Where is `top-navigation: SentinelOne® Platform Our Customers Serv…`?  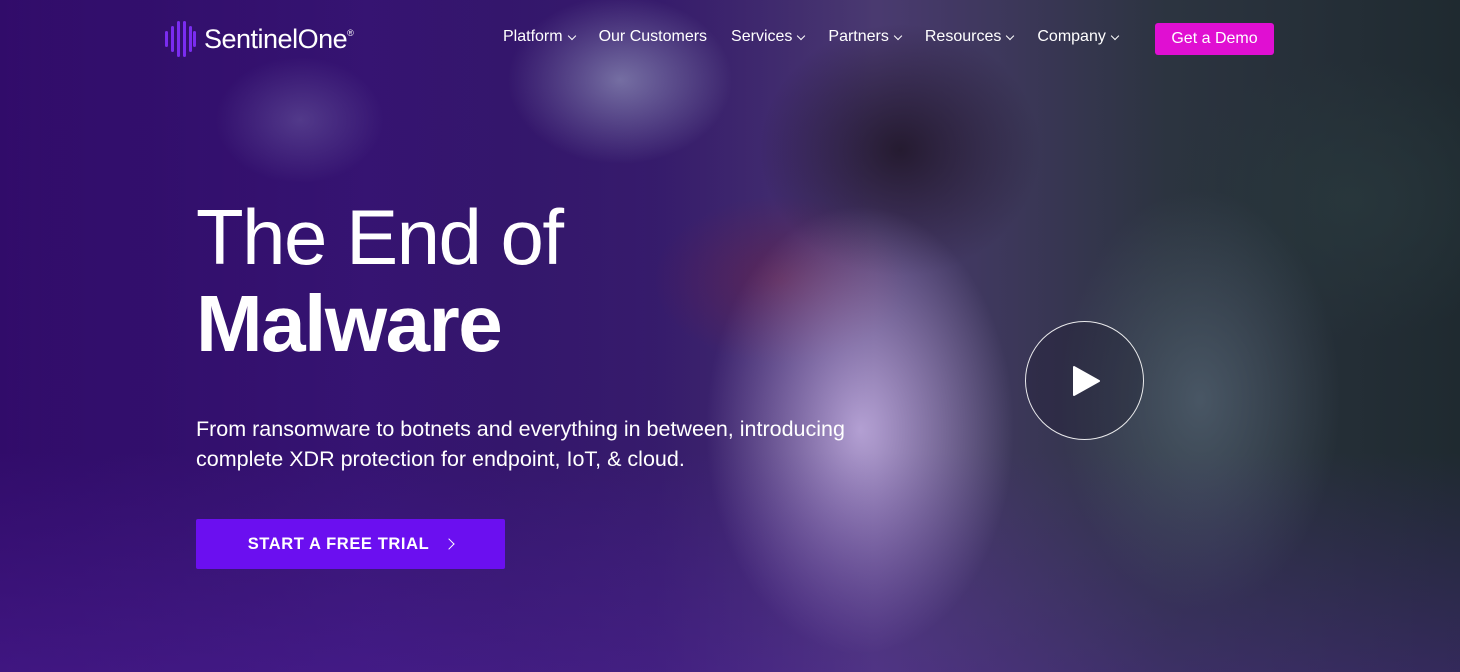
top-navigation: SentinelOne® Platform Our Customers Serv… is located at coordinates (730, 39).